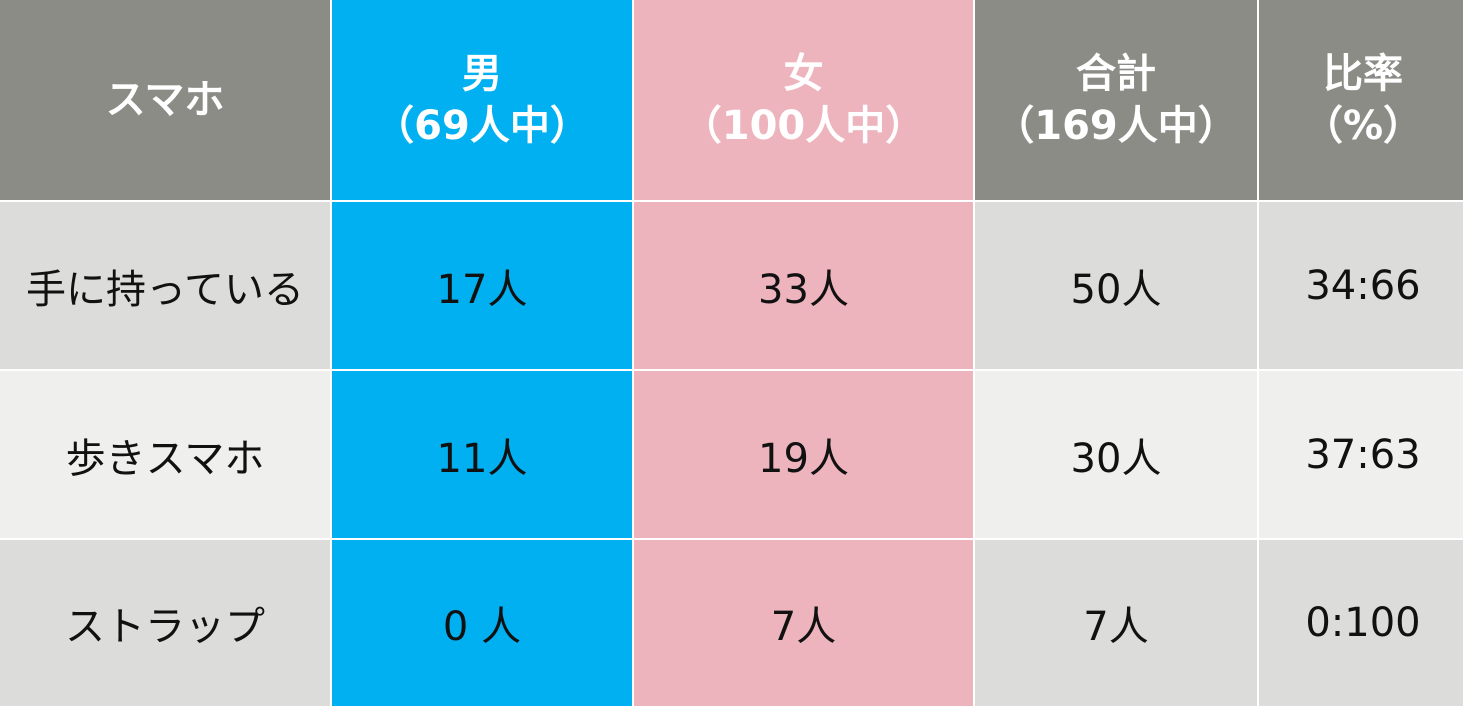 Image resolution: width=1463 pixels, height=706 pixels. I want to click on header-total: 合計 （169人中）, so click(1116, 100).